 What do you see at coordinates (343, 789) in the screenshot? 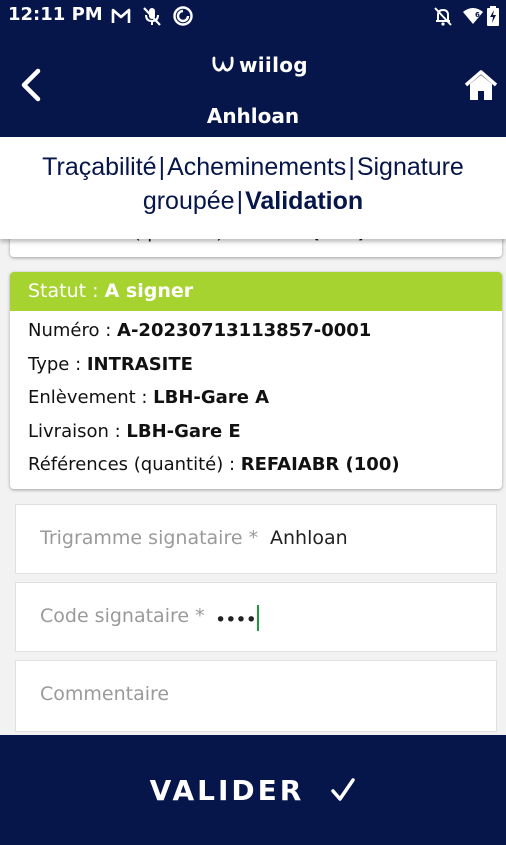
I see `check-icon` at bounding box center [343, 789].